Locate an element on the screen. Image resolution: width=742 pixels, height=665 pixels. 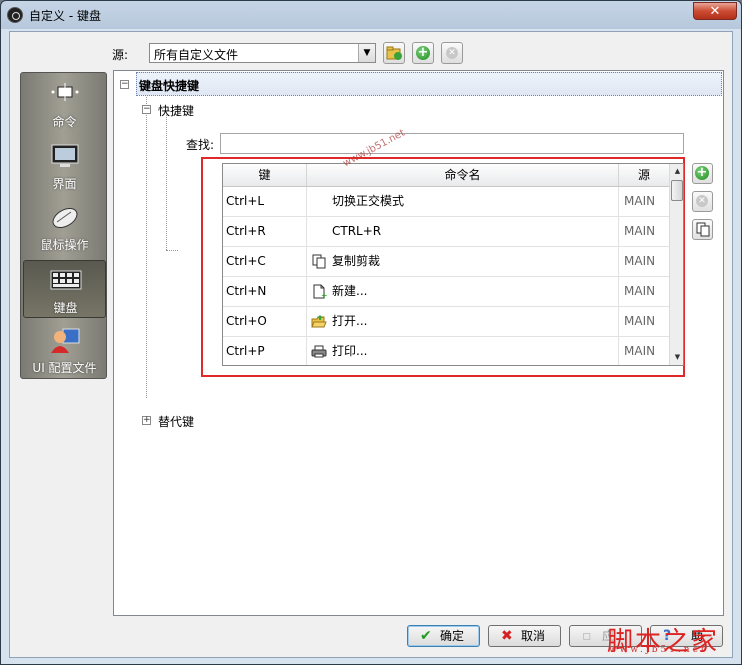
tree-node-label: 键盘快捷键 is located at coordinates (169, 86).